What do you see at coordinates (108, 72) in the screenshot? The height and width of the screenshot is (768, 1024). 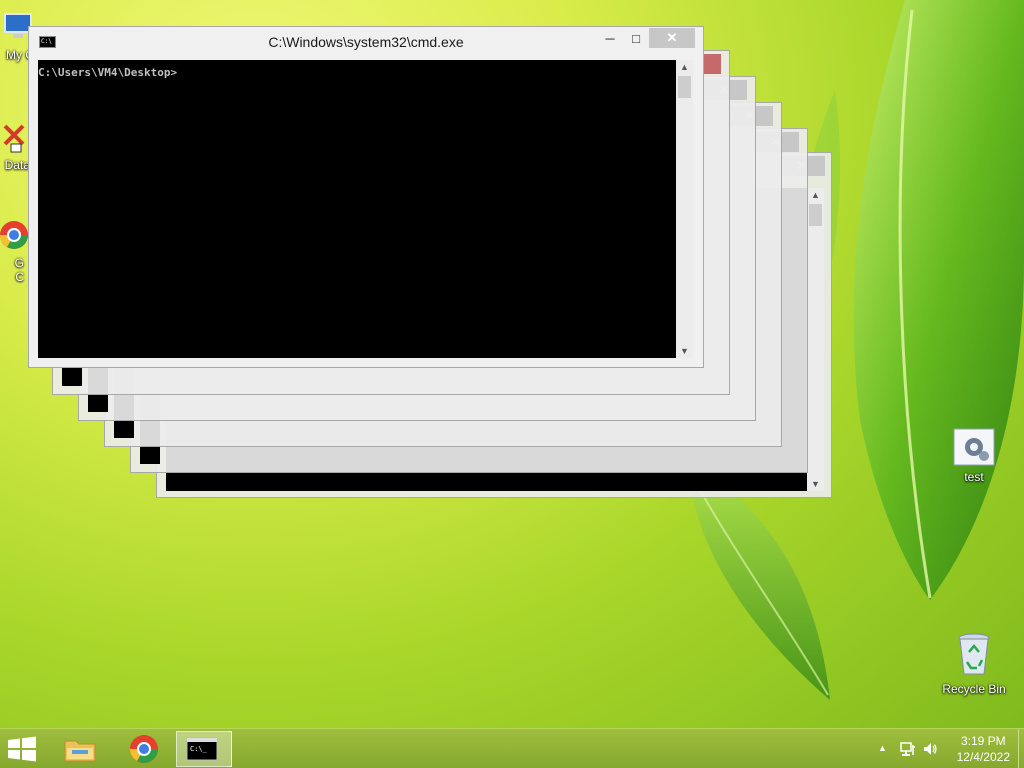 I see `console-prompt: C:\Users\VM4\Desktop>` at bounding box center [108, 72].